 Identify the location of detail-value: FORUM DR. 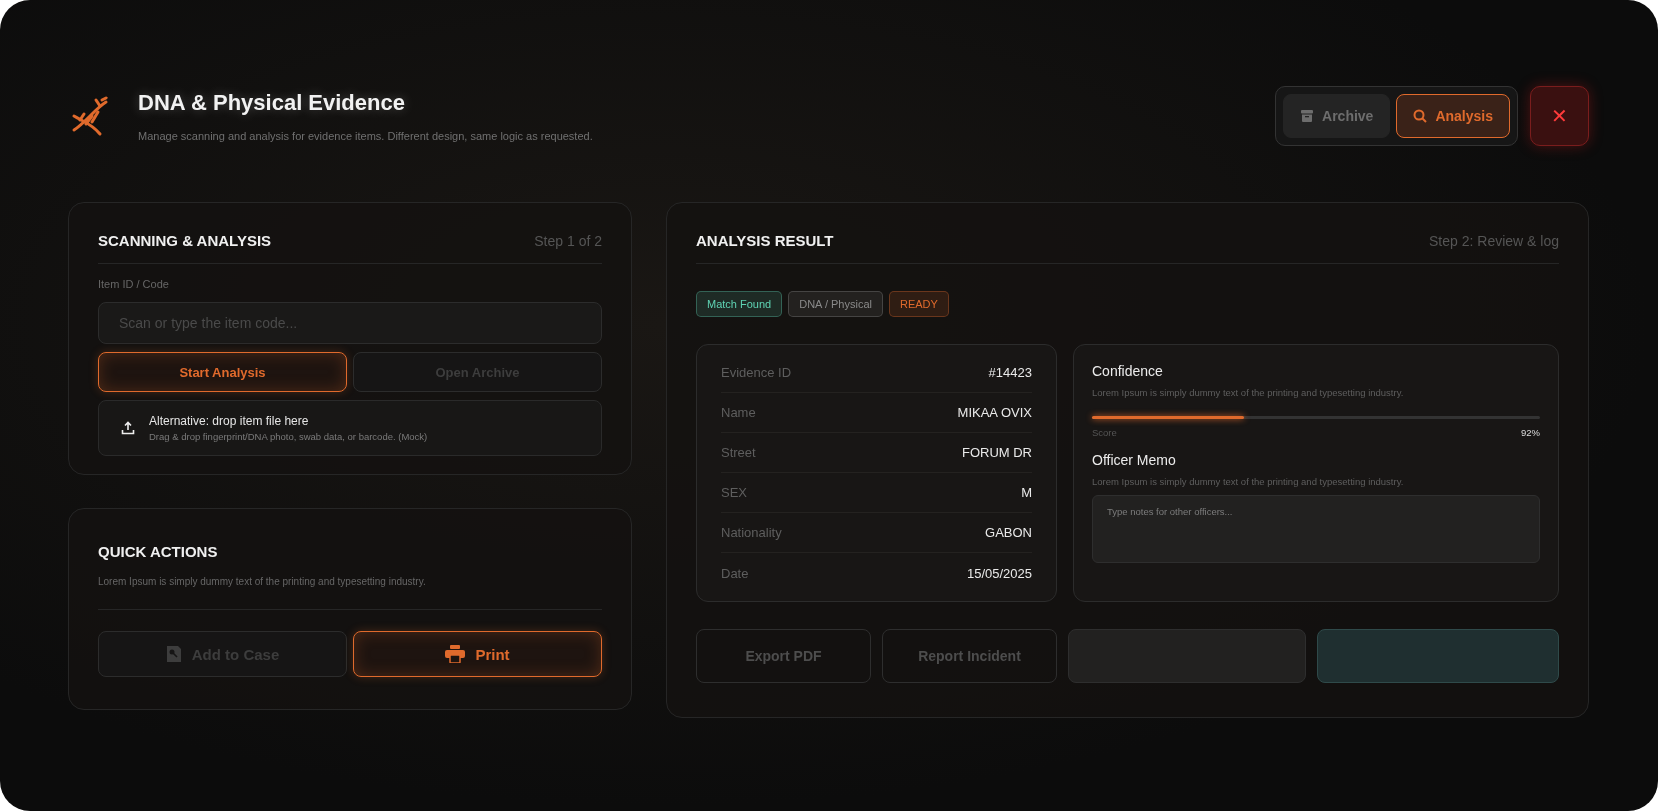
(996, 452).